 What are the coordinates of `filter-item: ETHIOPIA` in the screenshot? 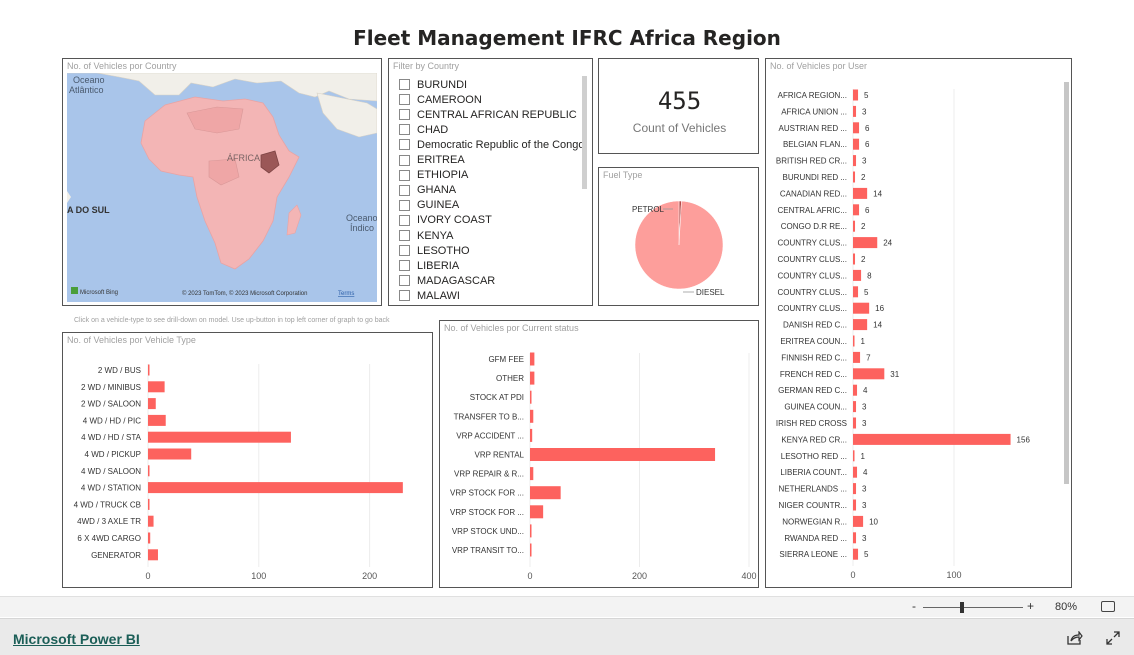 It's located at (433, 175).